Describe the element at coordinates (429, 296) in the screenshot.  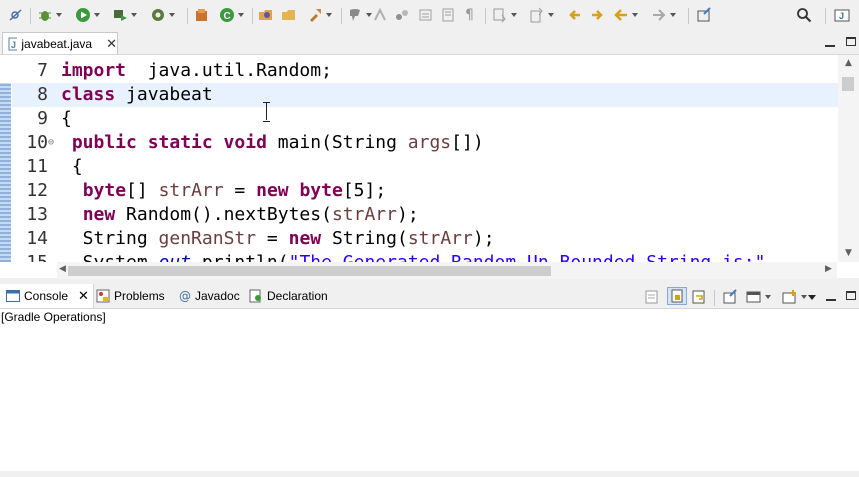
I see `bottom-panel-tab-bar: Console ✕ Problems @ Javadoc Declaration` at that location.